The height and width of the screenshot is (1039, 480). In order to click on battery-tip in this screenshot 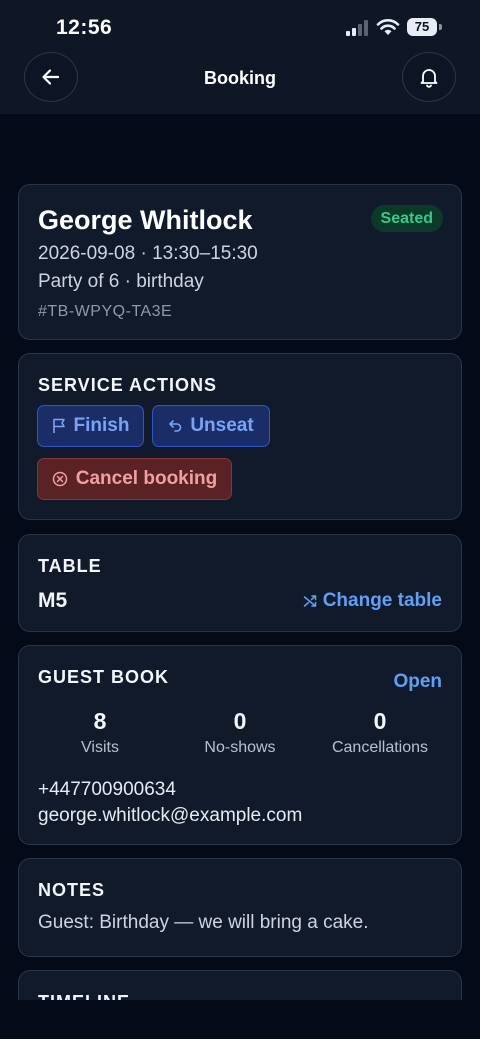, I will do `click(440, 27)`.